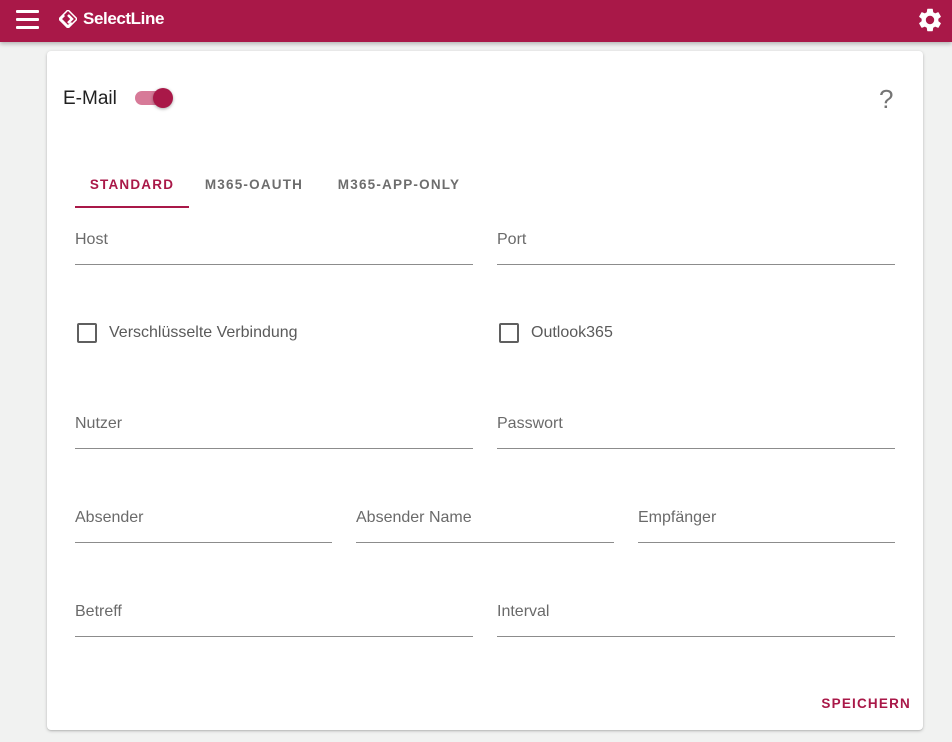  What do you see at coordinates (476, 21) in the screenshot?
I see `app-bar: SelectLine` at bounding box center [476, 21].